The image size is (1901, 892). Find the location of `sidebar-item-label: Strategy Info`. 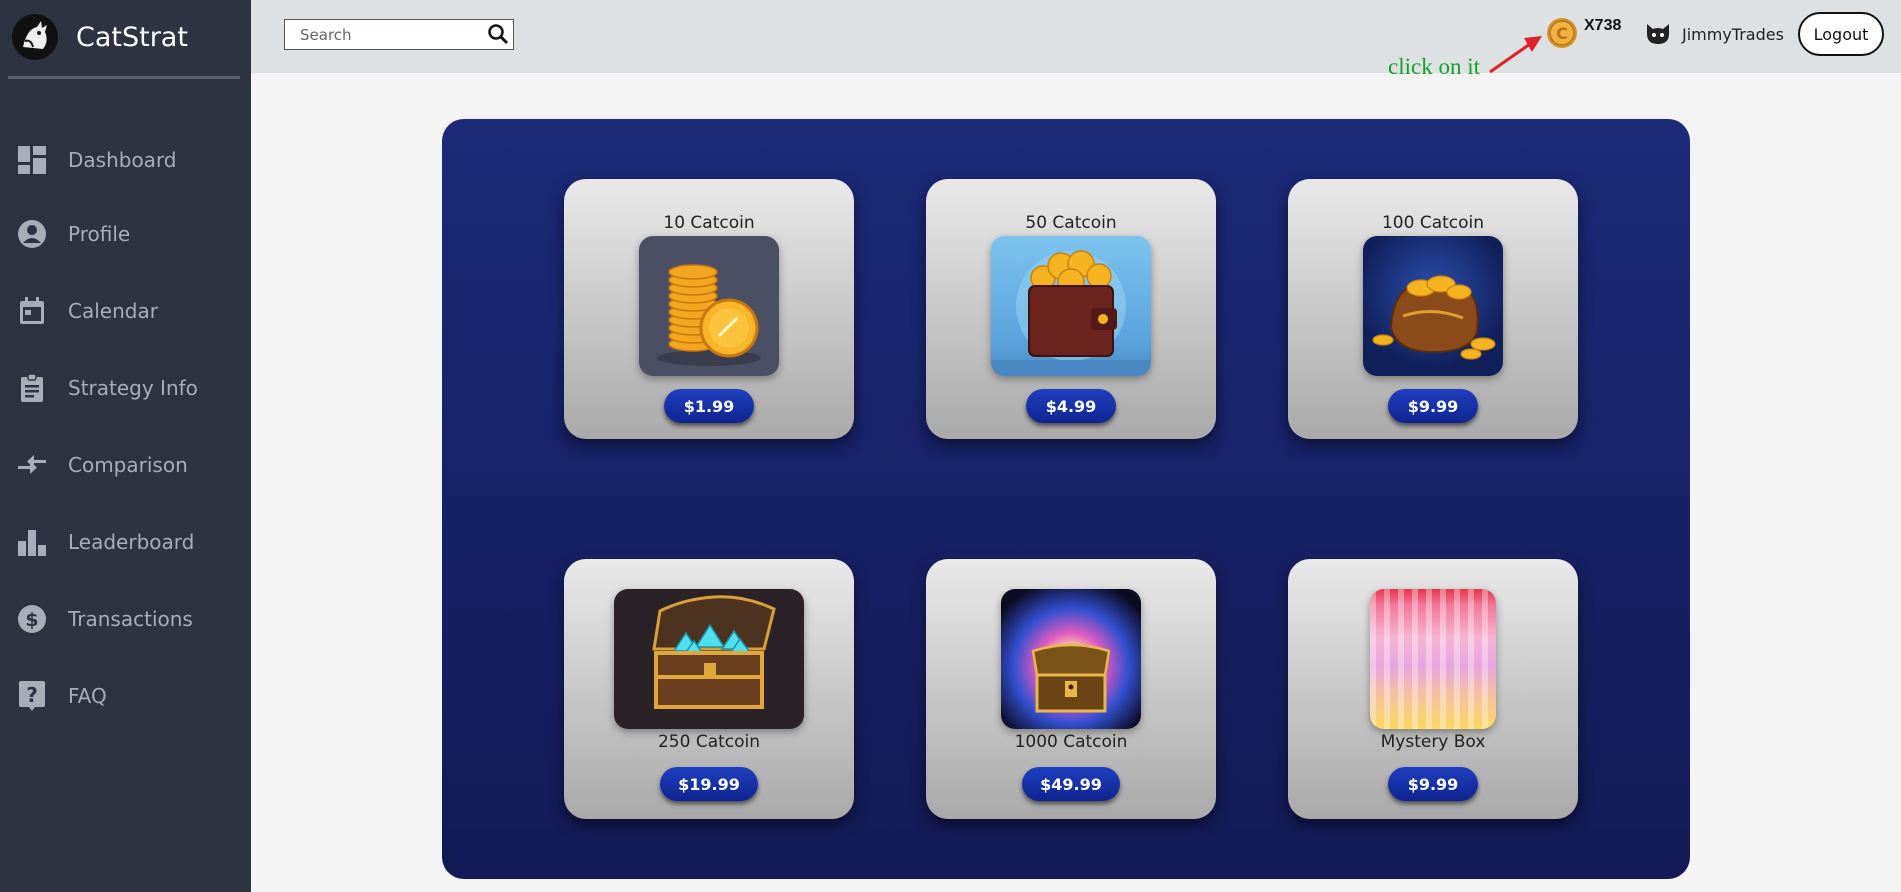

sidebar-item-label: Strategy Info is located at coordinates (133, 388).